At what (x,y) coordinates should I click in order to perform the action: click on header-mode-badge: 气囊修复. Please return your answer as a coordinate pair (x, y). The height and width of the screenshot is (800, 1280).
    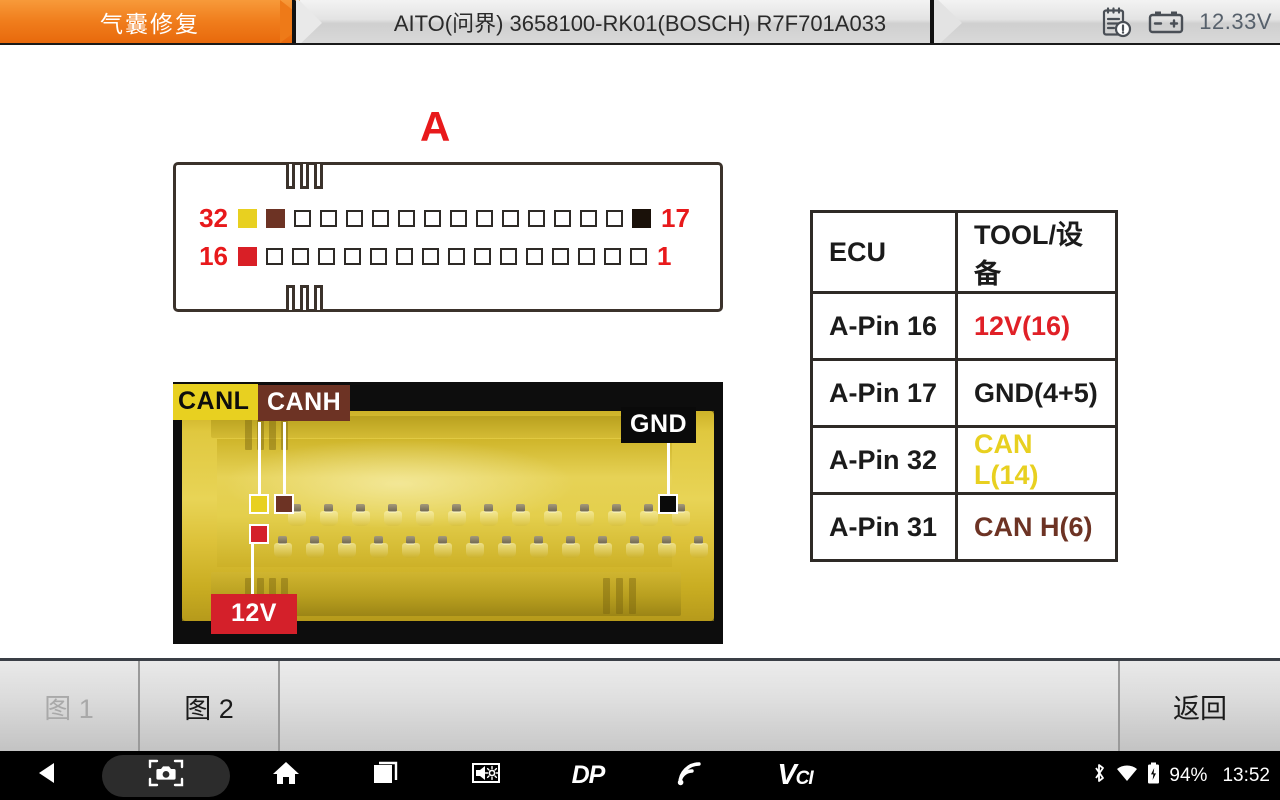
    Looking at the image, I should click on (150, 21).